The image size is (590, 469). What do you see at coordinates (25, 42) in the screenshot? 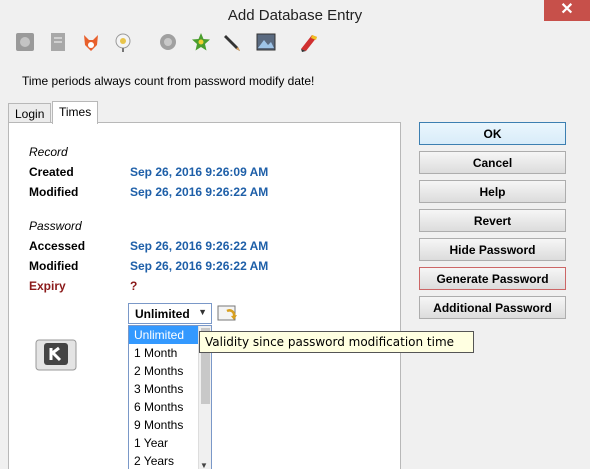
I see `grey-gear-icon` at bounding box center [25, 42].